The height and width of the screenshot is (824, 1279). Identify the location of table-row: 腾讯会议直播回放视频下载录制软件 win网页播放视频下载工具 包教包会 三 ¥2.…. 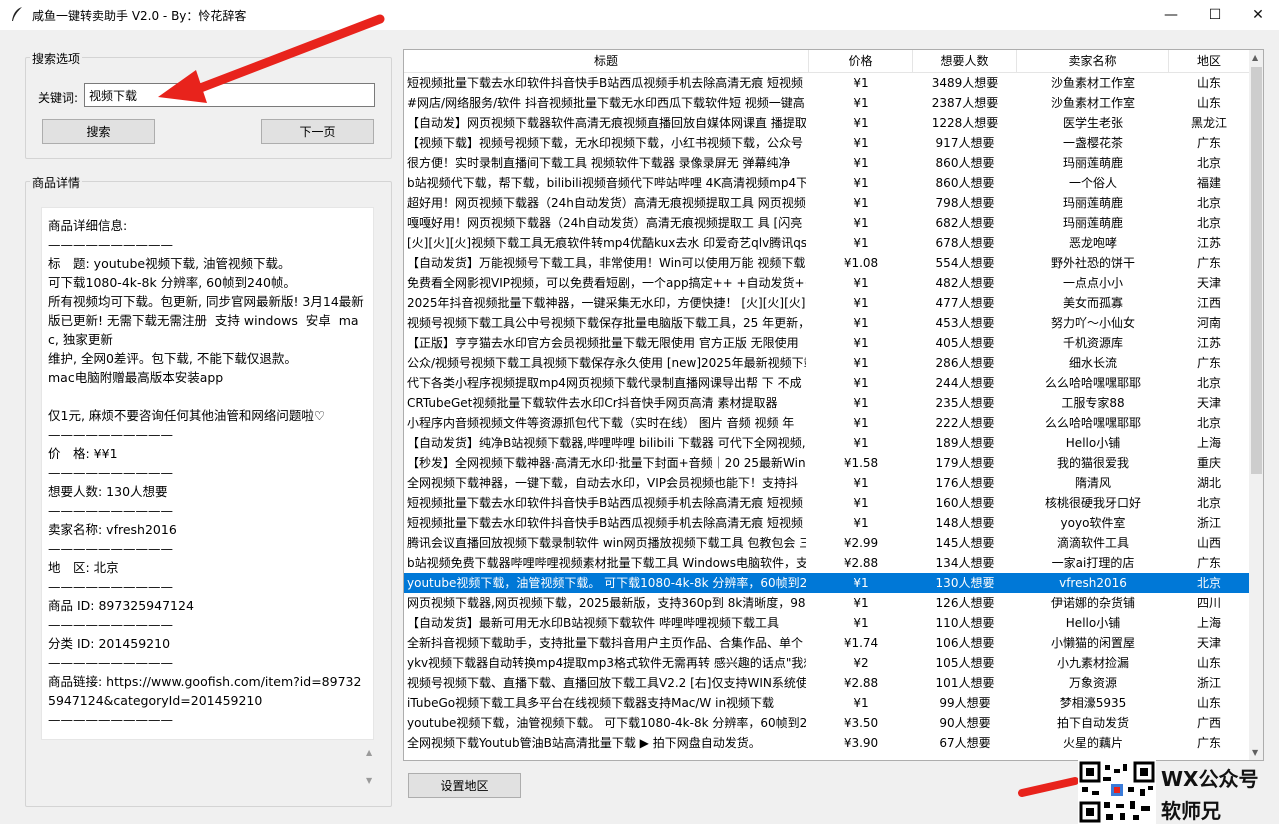
(826, 543).